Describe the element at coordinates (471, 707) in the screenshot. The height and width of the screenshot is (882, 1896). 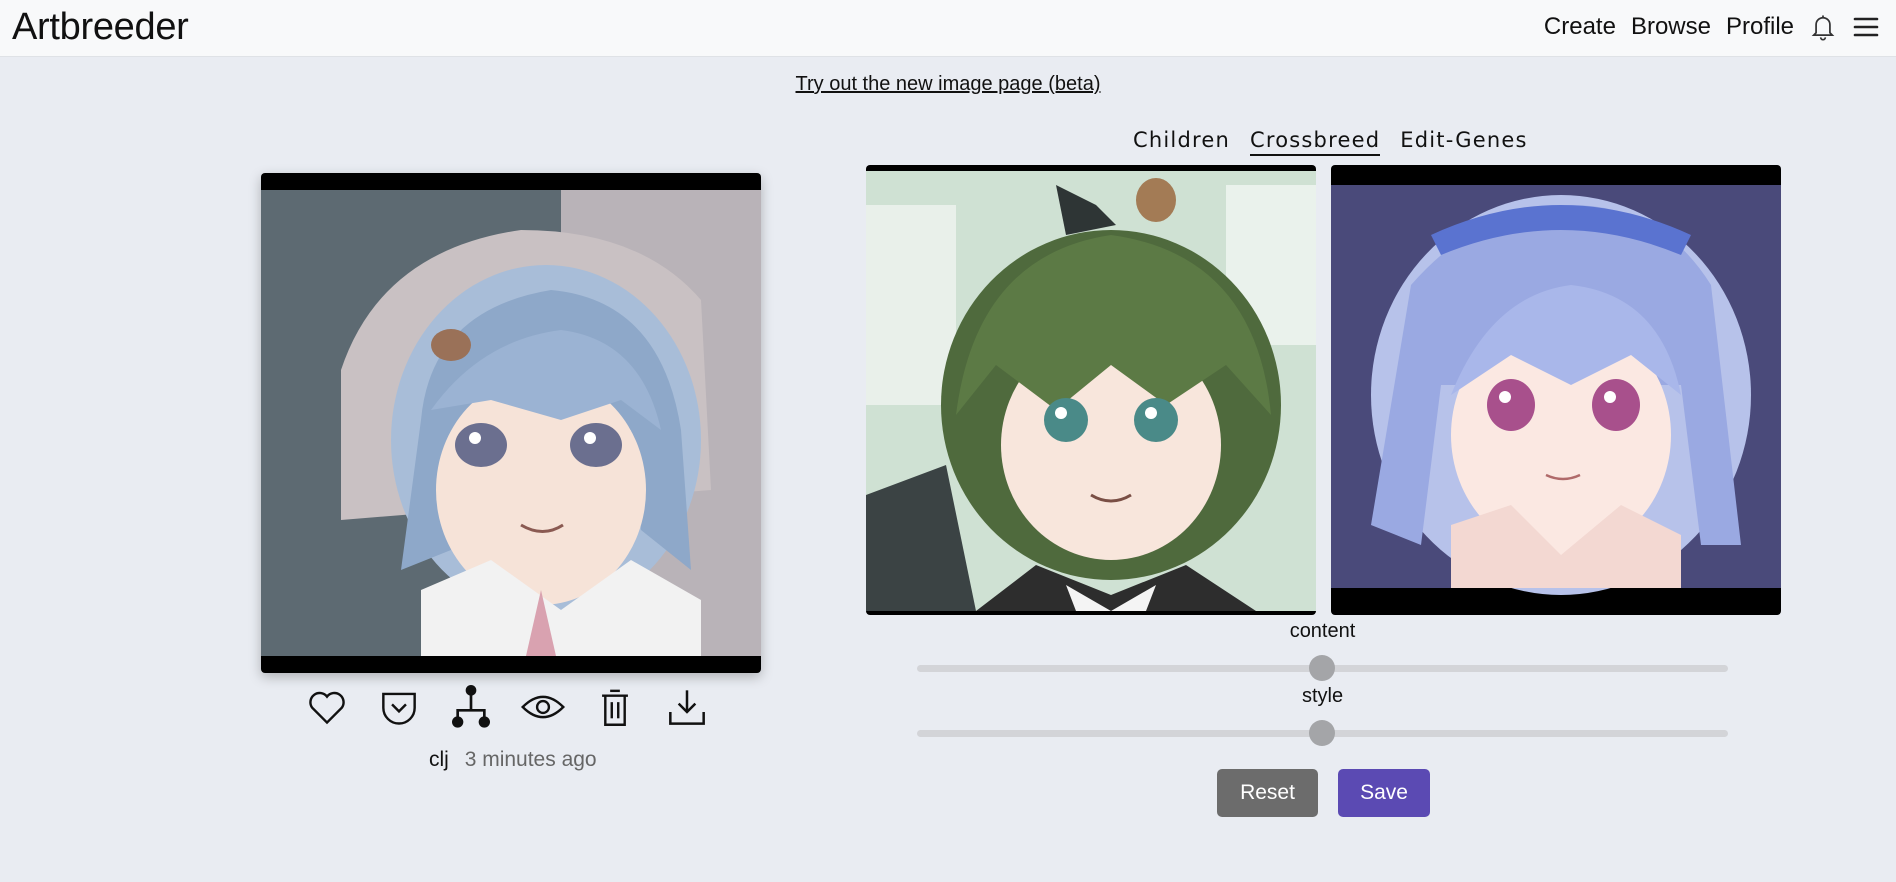
I see `family-tree-icon` at that location.